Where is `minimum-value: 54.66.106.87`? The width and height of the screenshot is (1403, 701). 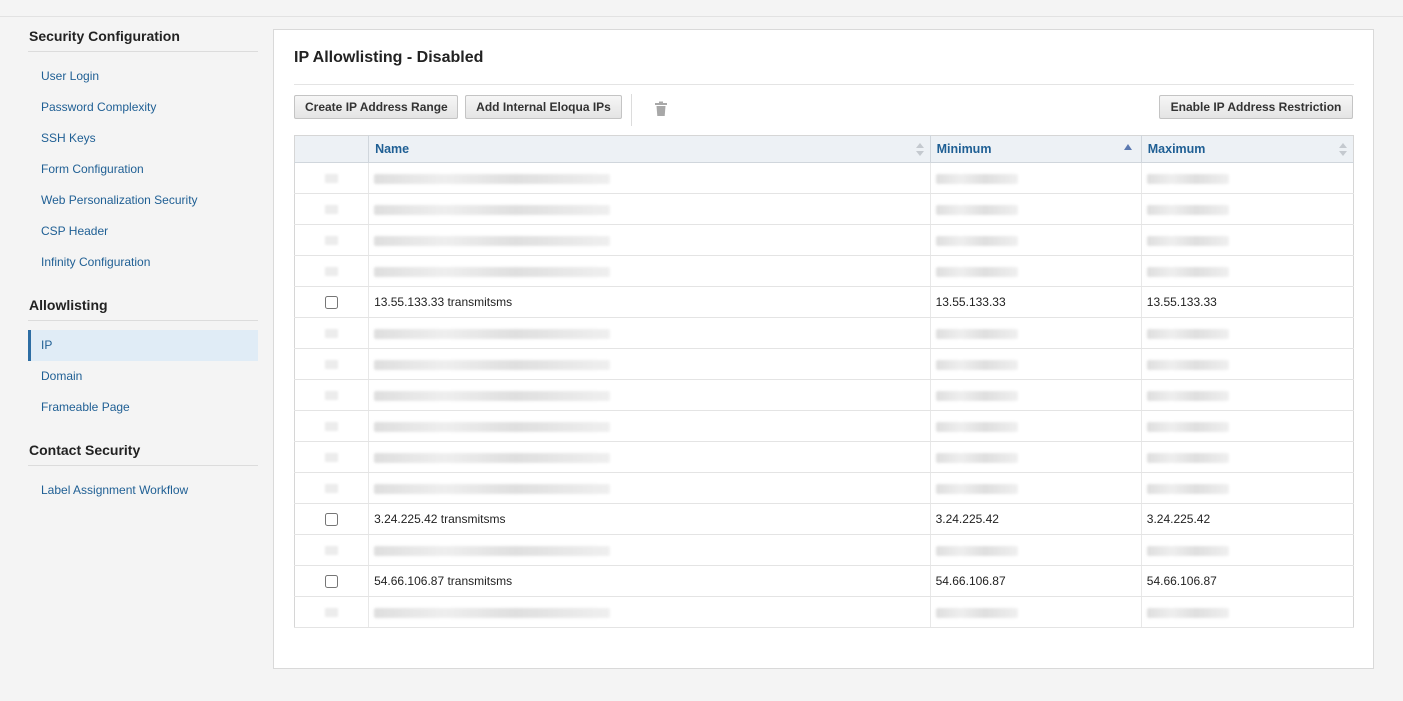
minimum-value: 54.66.106.87 is located at coordinates (970, 581).